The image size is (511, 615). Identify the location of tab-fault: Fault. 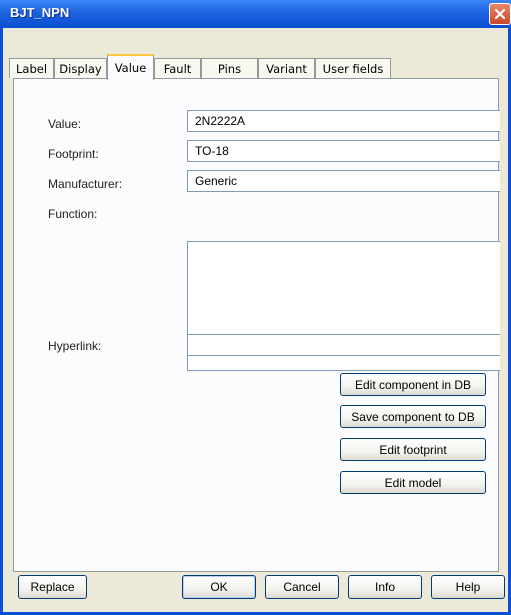
(177, 68).